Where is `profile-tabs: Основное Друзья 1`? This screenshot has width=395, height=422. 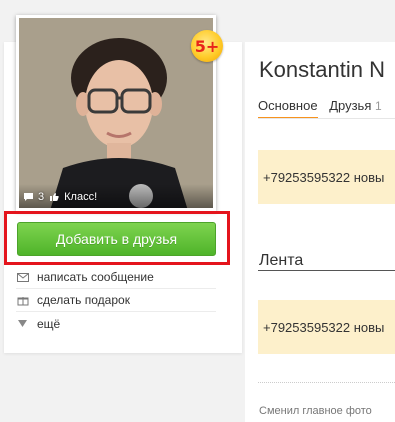
profile-tabs: Основное Друзья 1 is located at coordinates (324, 108).